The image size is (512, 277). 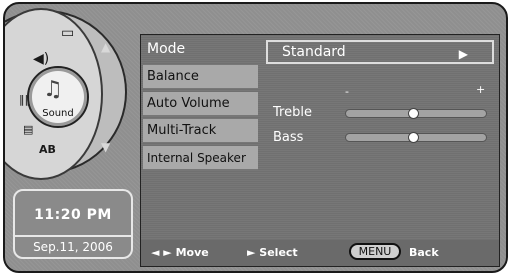 What do you see at coordinates (375, 251) in the screenshot?
I see `menu-key-button: MENU` at bounding box center [375, 251].